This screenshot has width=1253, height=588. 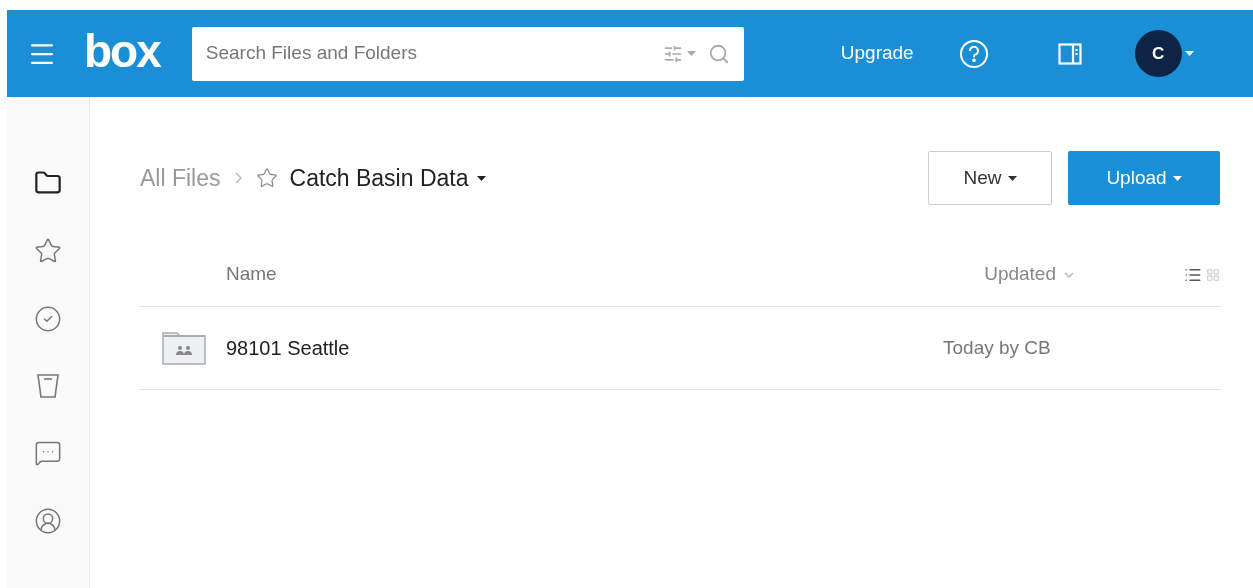 I want to click on avatar: C, so click(x=1158, y=53).